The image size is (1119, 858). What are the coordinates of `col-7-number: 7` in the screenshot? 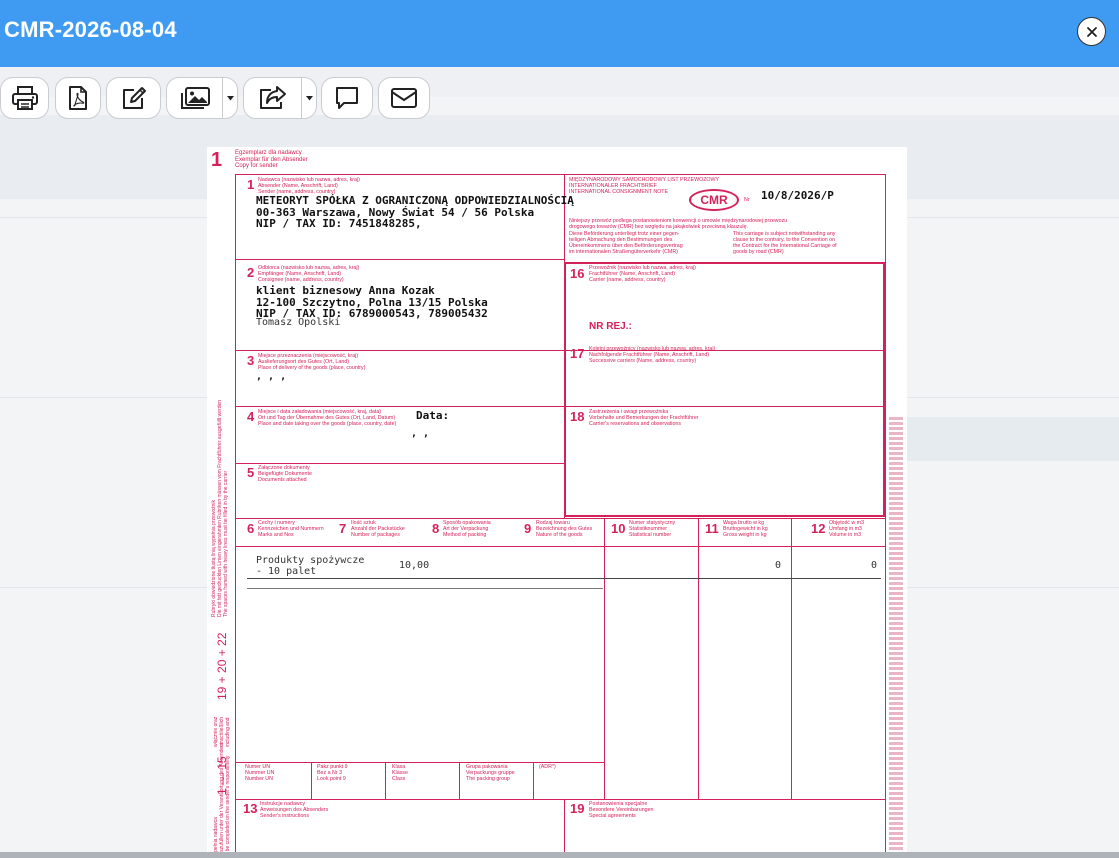 It's located at (343, 528).